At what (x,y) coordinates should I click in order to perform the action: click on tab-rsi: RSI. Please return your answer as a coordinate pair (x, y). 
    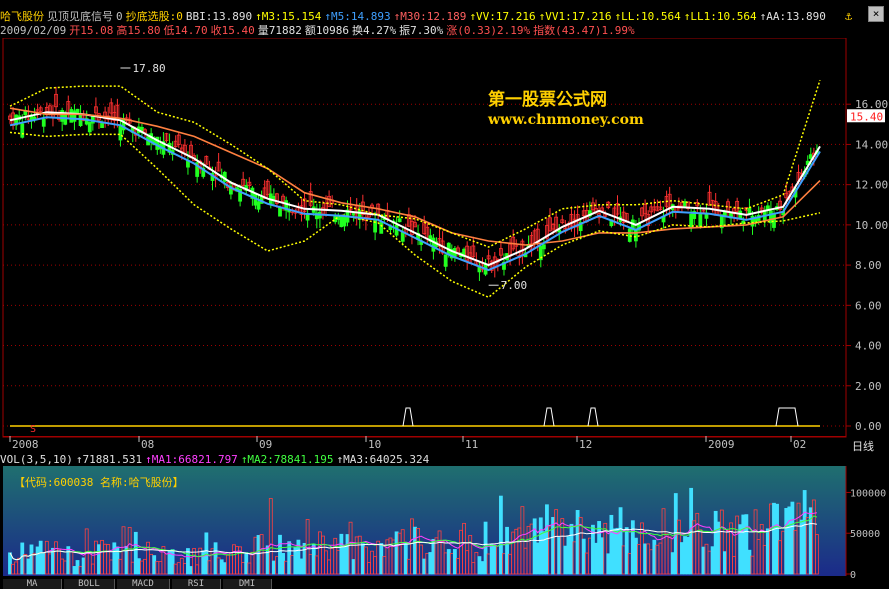
    Looking at the image, I should click on (196, 584).